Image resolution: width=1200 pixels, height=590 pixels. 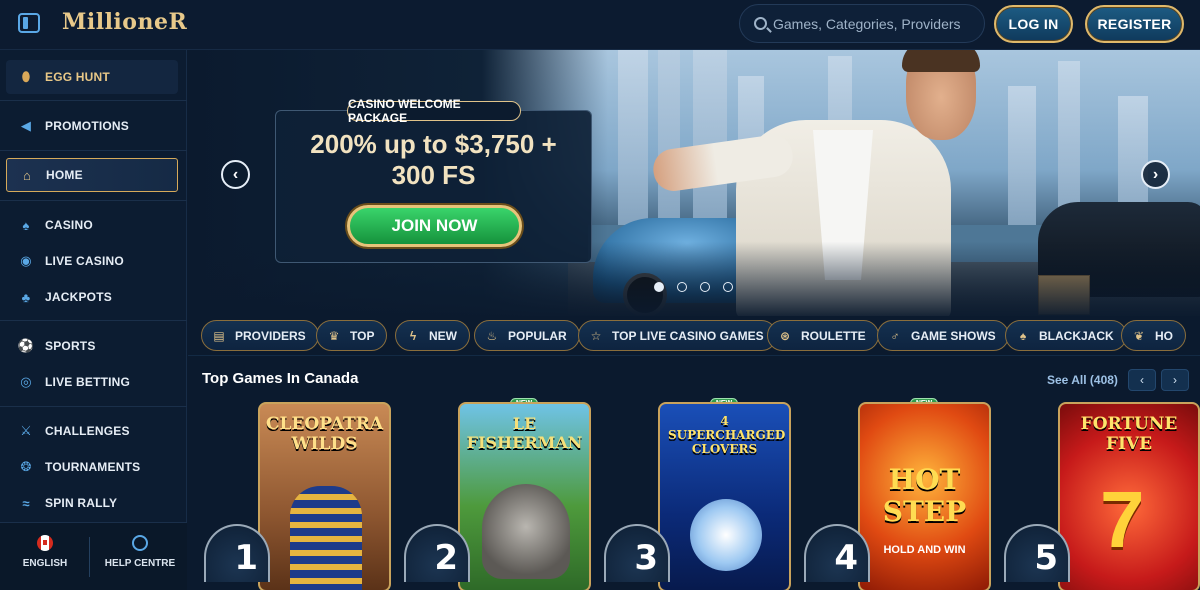 I want to click on chevron-right-icon: ›, so click(x=1175, y=380).